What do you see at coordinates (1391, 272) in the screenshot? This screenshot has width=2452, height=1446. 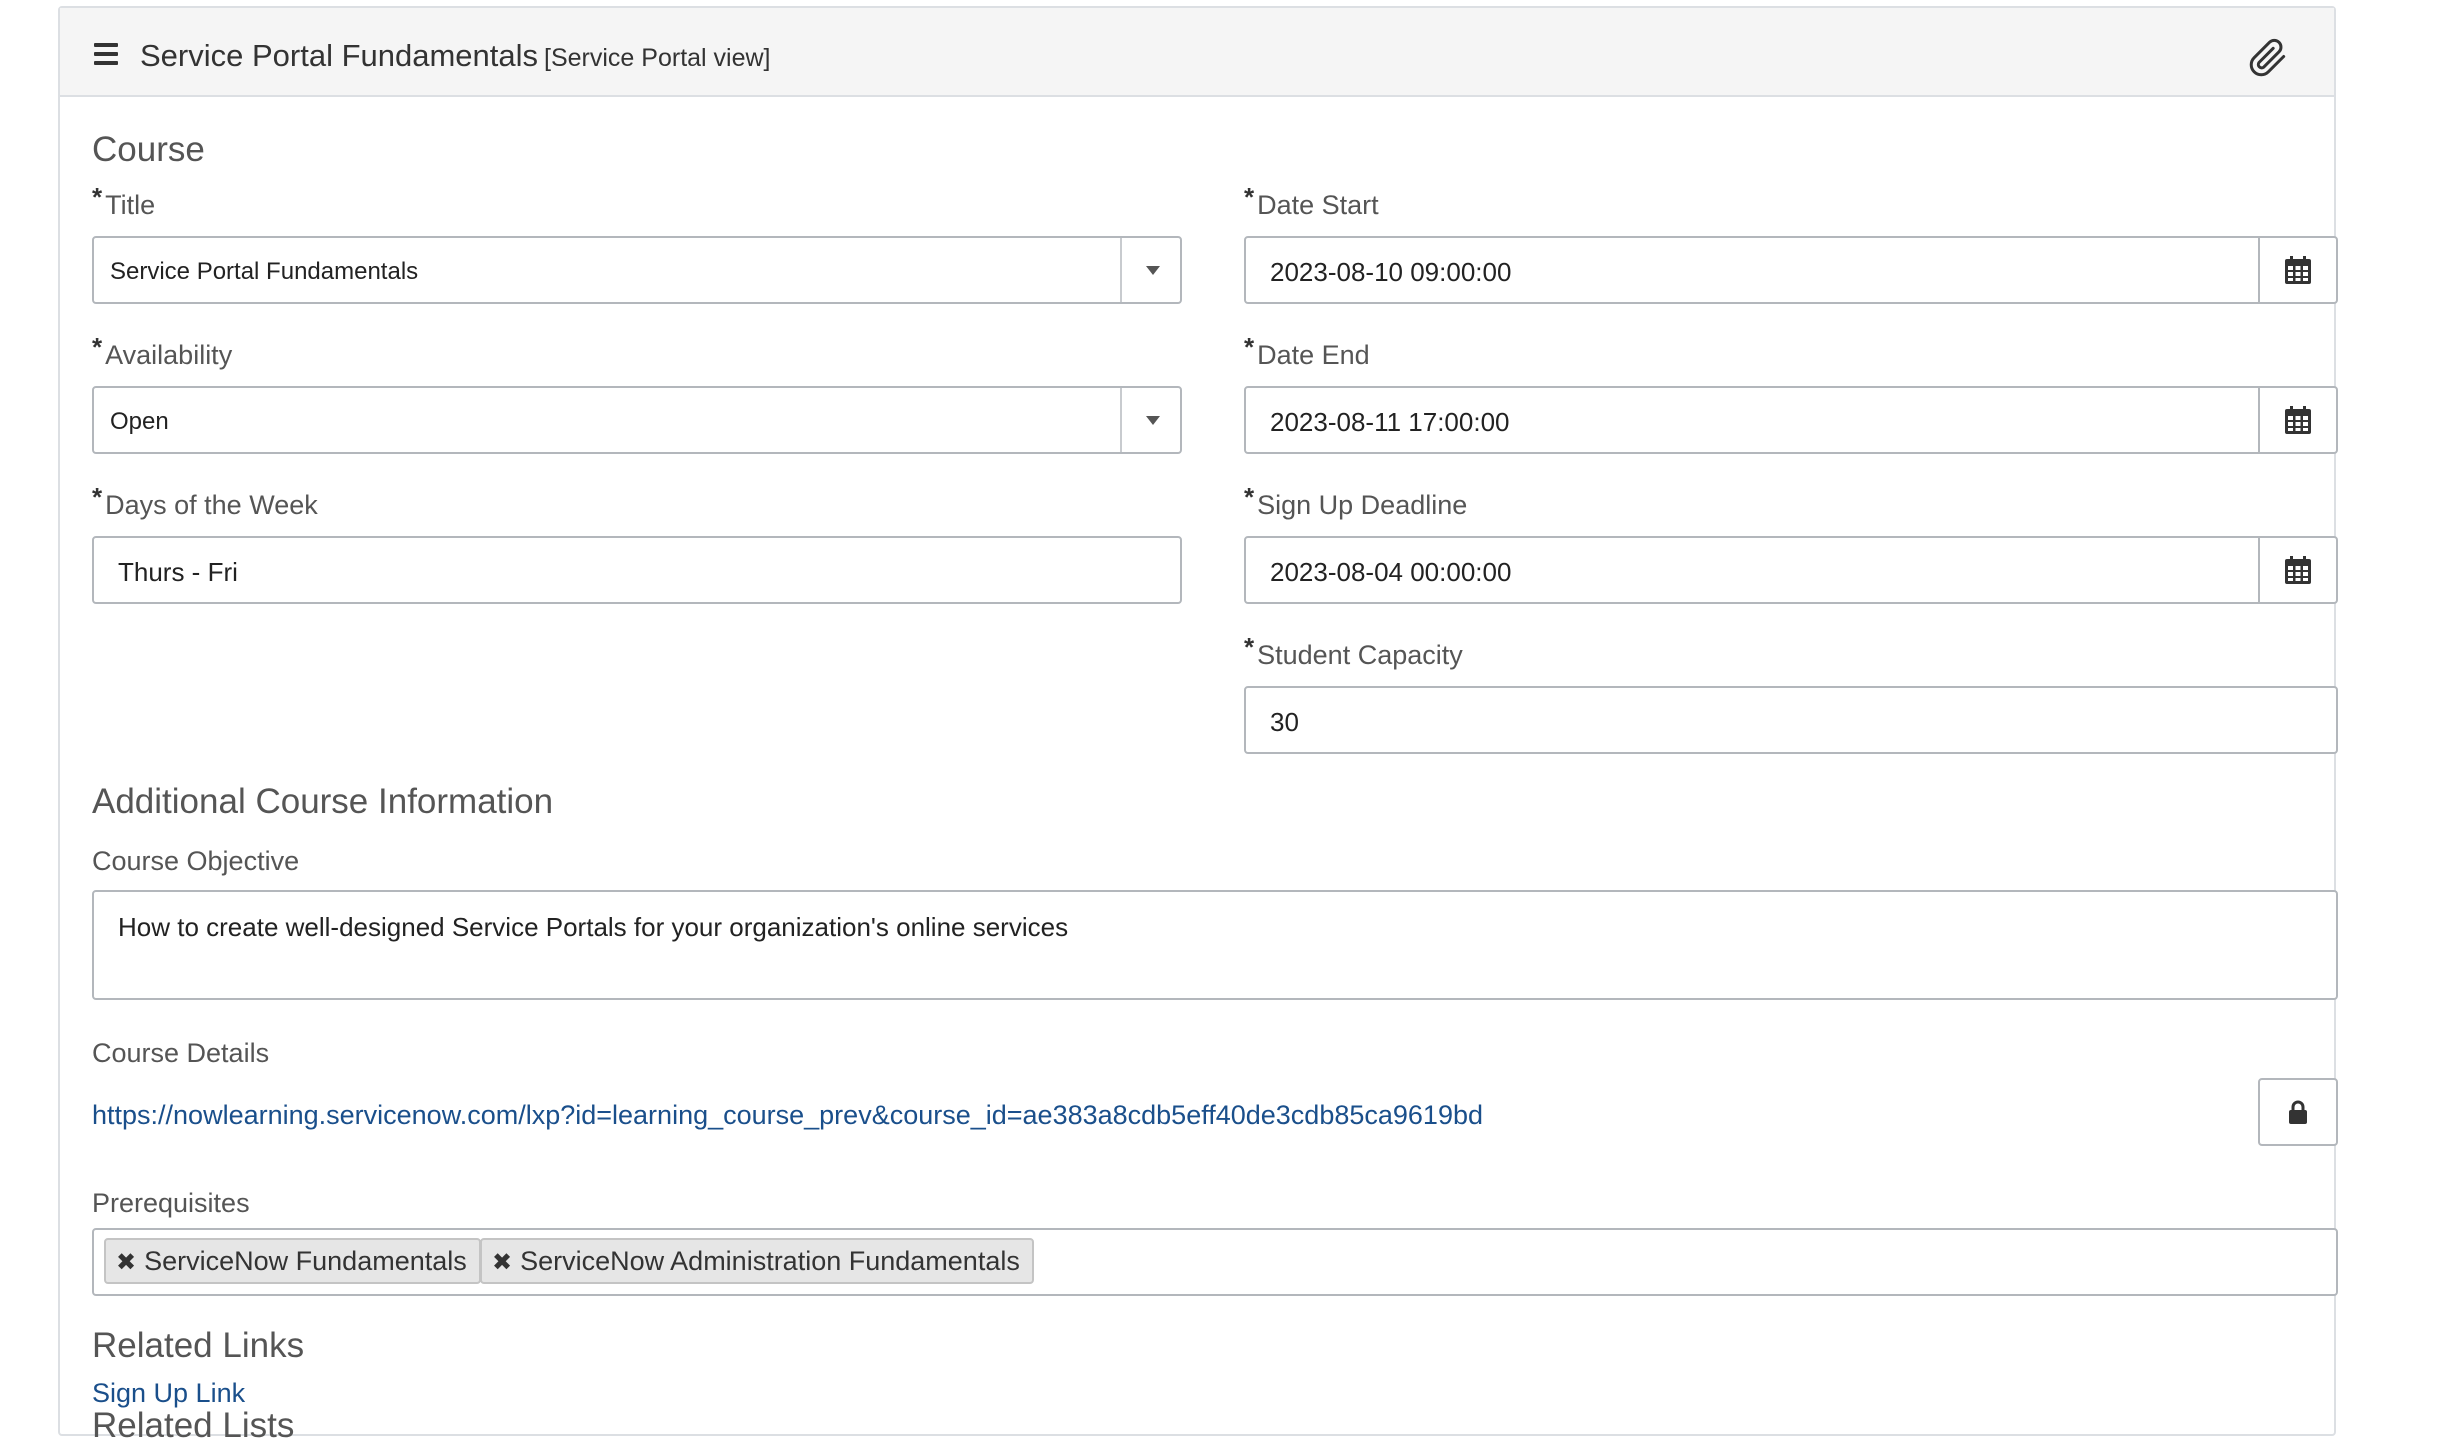 I see `date-start-value: 2023-08-10 09:00:00` at bounding box center [1391, 272].